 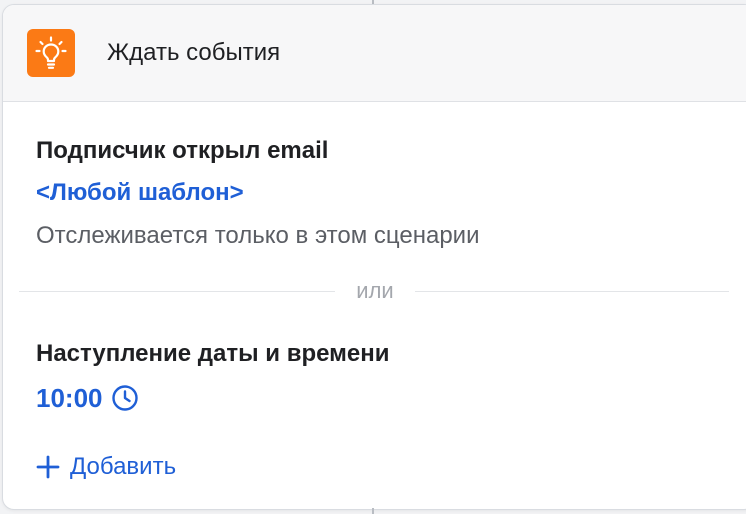 I want to click on condition-title-datetime: Наступление даты и времени, so click(x=213, y=353).